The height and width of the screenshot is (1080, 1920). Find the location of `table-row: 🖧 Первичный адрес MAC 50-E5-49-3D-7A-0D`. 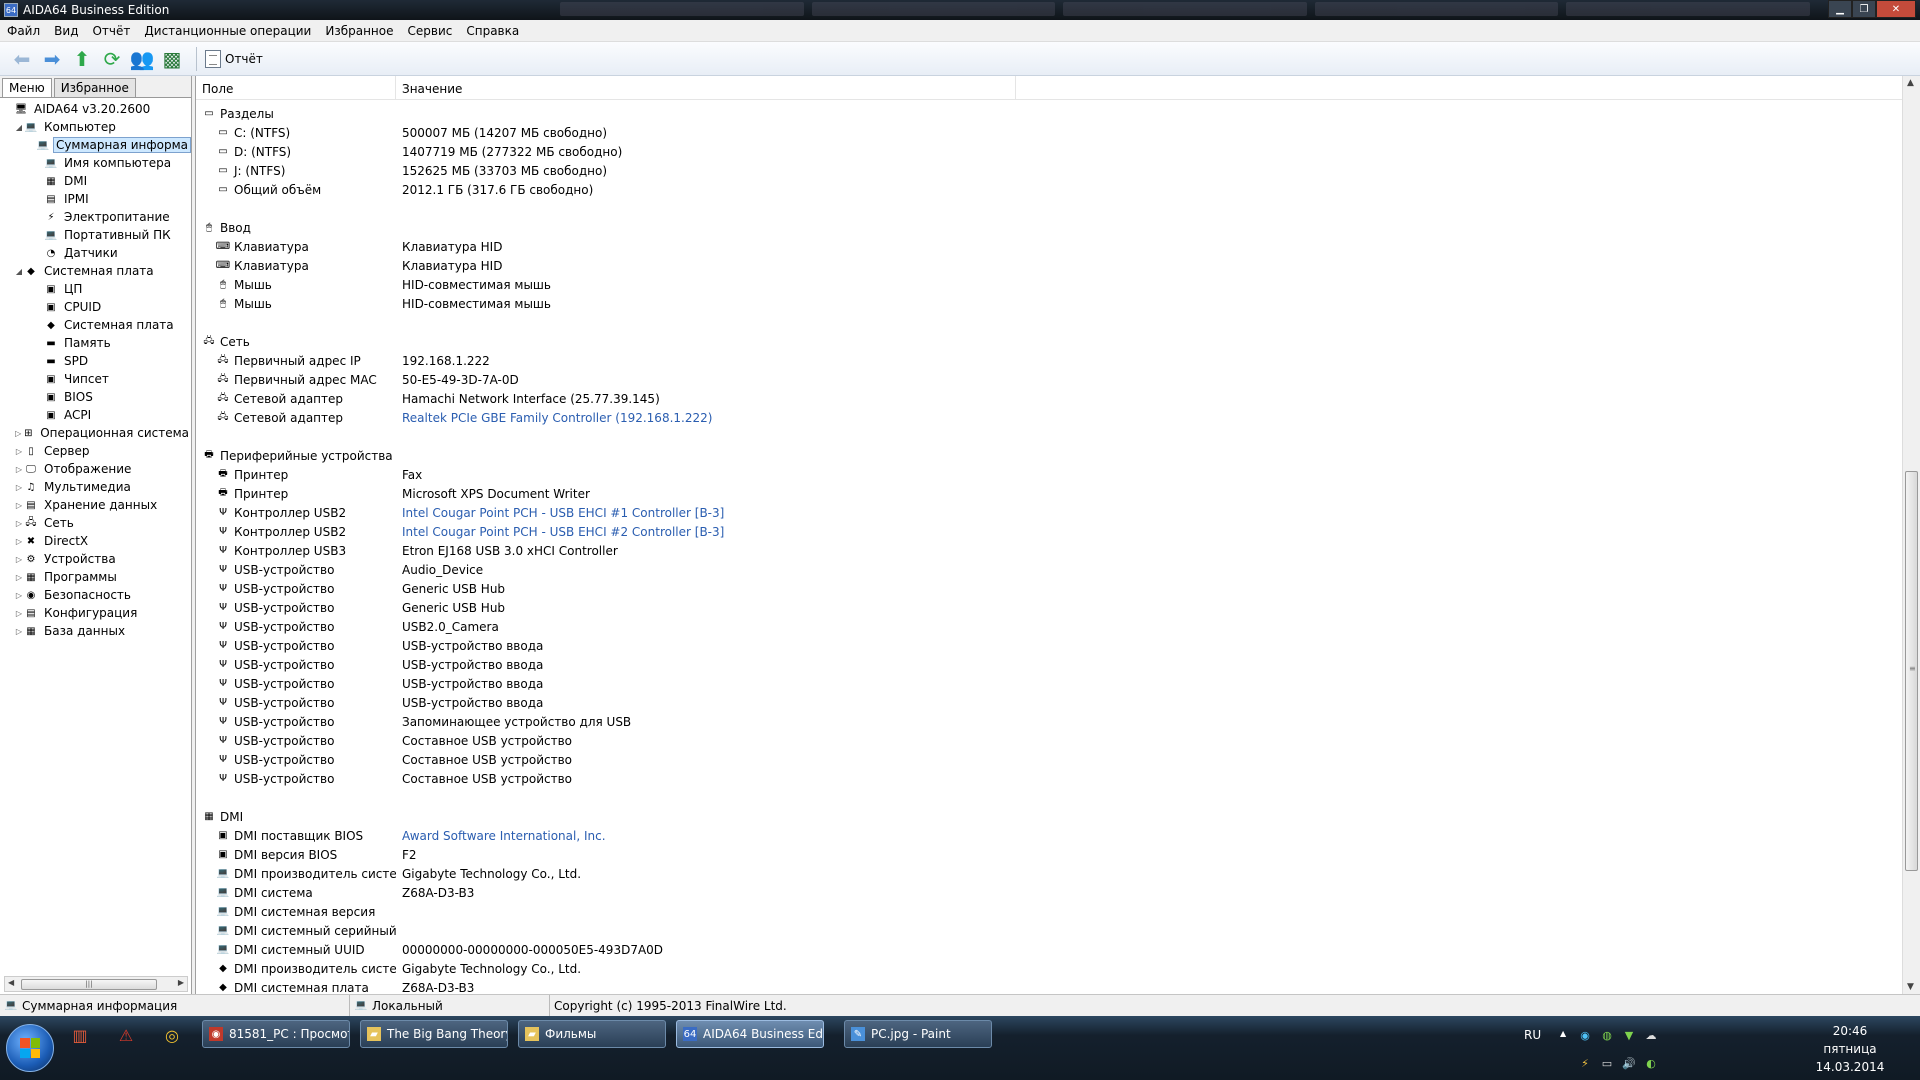

table-row: 🖧 Первичный адрес MAC 50-E5-49-3D-7A-0D is located at coordinates (1049, 379).